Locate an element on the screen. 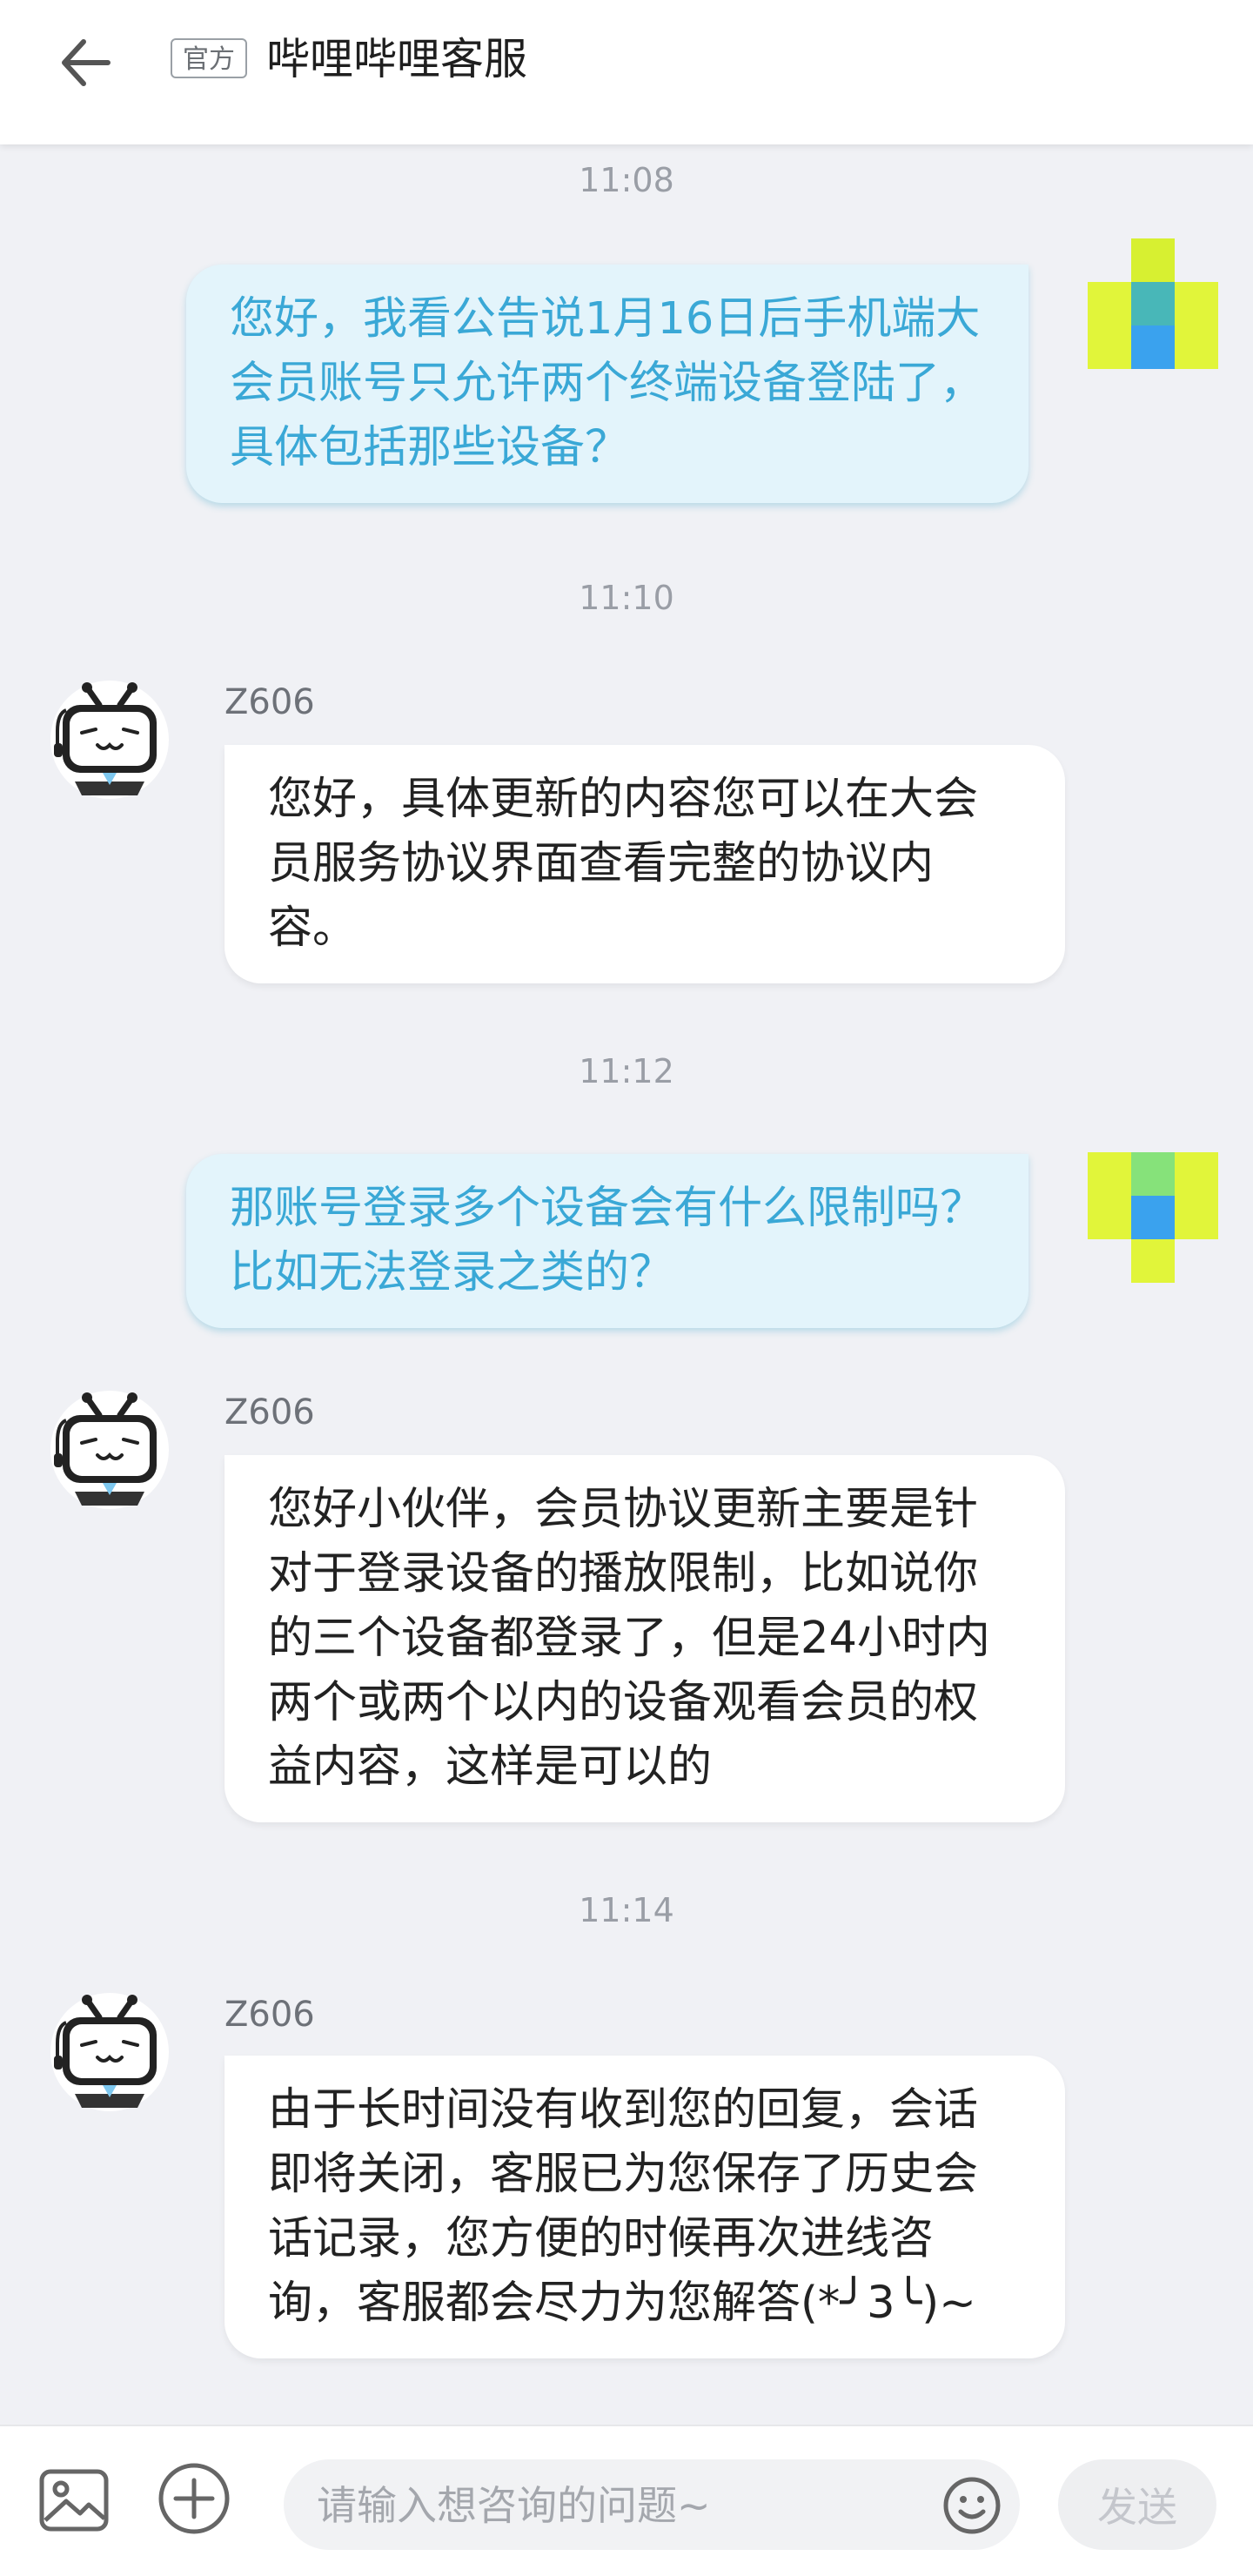  timestamp: 11:14 is located at coordinates (626, 1910).